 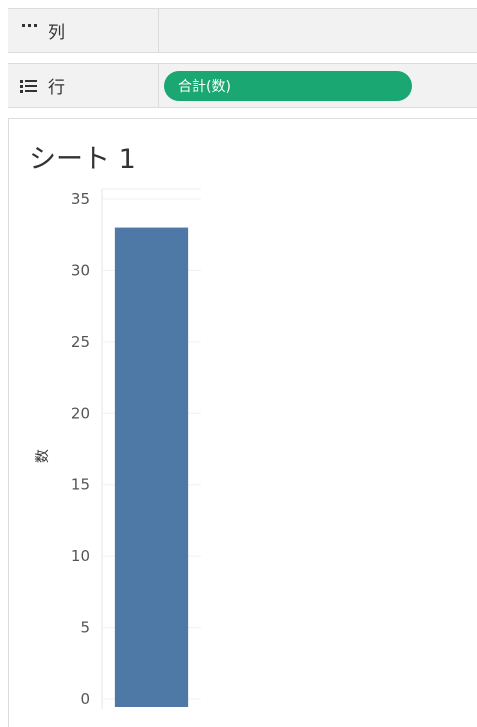 What do you see at coordinates (288, 86) in the screenshot?
I see `measure-pill: 合計(数)` at bounding box center [288, 86].